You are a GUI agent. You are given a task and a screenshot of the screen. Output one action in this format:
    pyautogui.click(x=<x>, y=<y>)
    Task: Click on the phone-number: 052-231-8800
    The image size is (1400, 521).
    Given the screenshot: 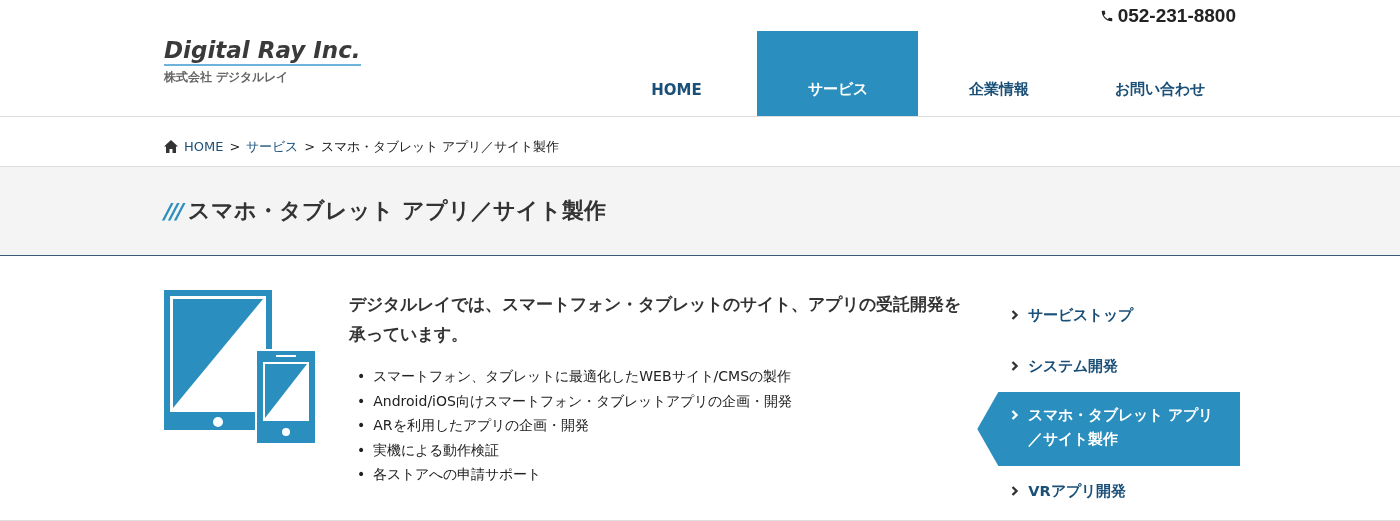 What is the action you would take?
    pyautogui.click(x=1176, y=15)
    